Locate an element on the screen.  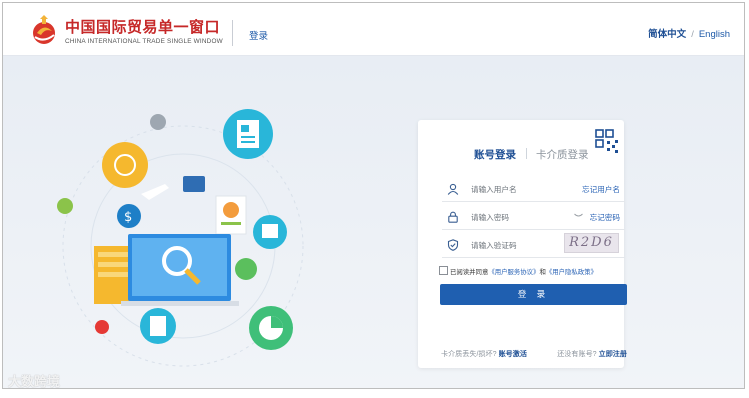
forgot-password-link: 忘记密码 is located at coordinates (605, 217).